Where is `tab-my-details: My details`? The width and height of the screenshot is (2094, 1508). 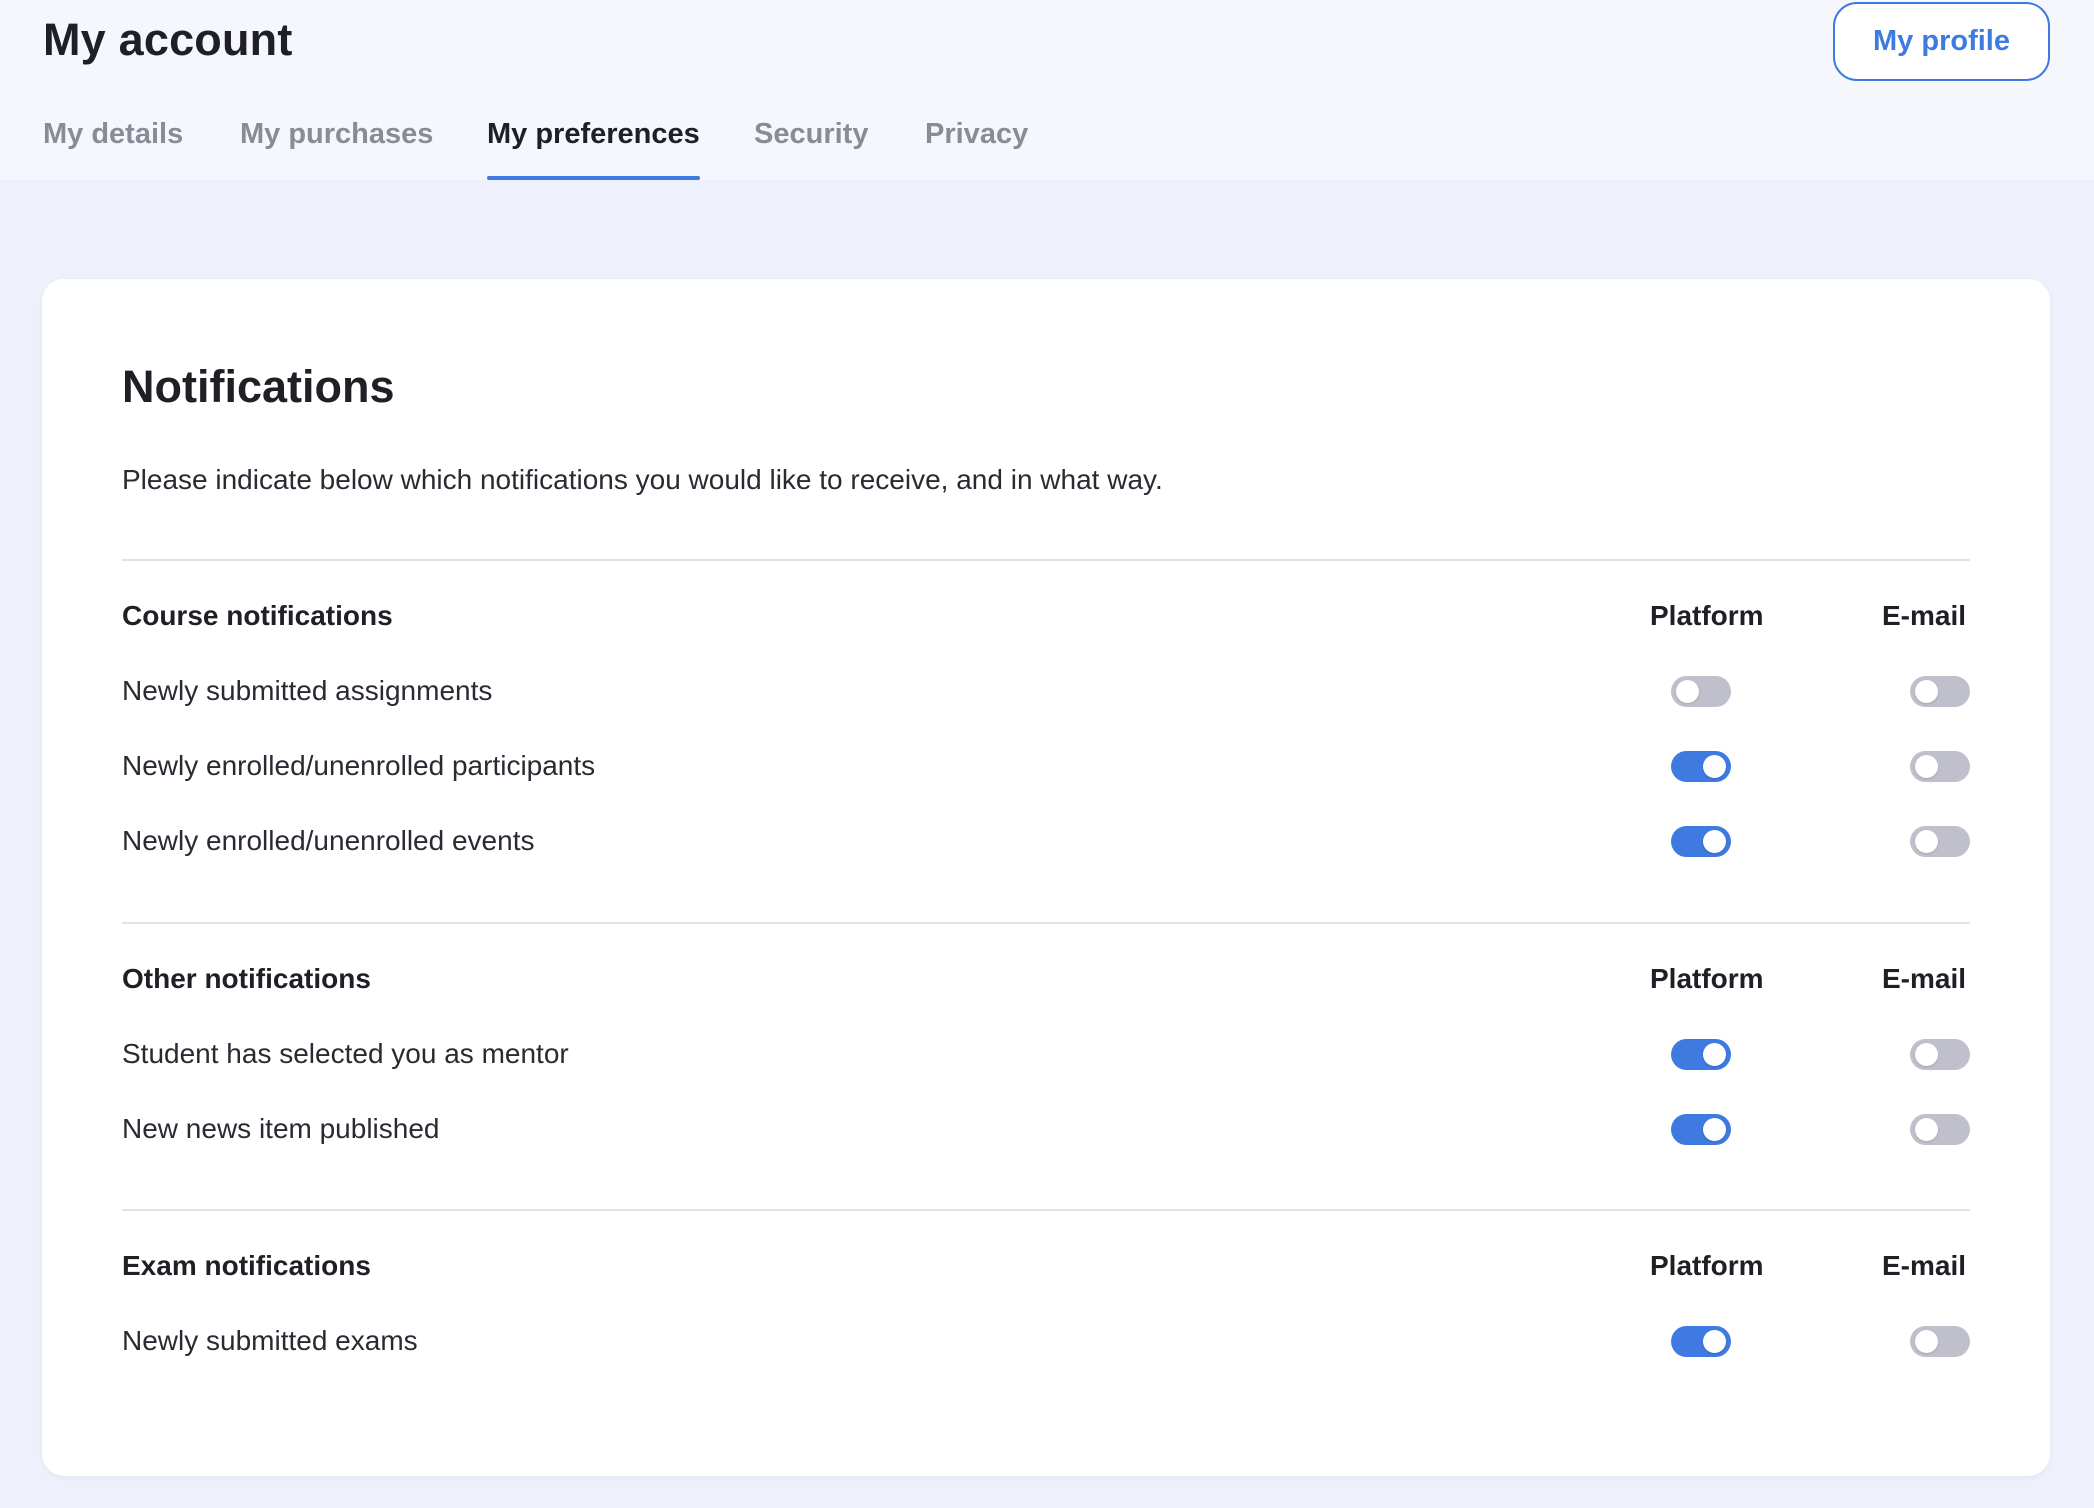 tab-my-details: My details is located at coordinates (113, 149).